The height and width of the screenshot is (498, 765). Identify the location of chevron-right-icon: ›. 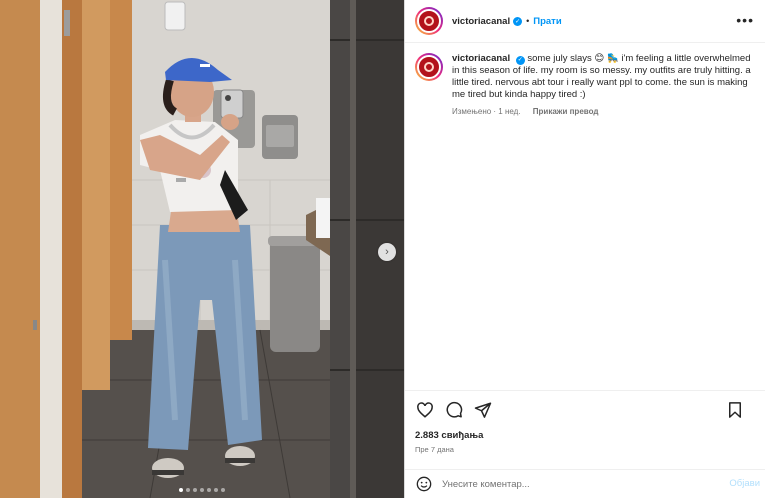
(387, 252).